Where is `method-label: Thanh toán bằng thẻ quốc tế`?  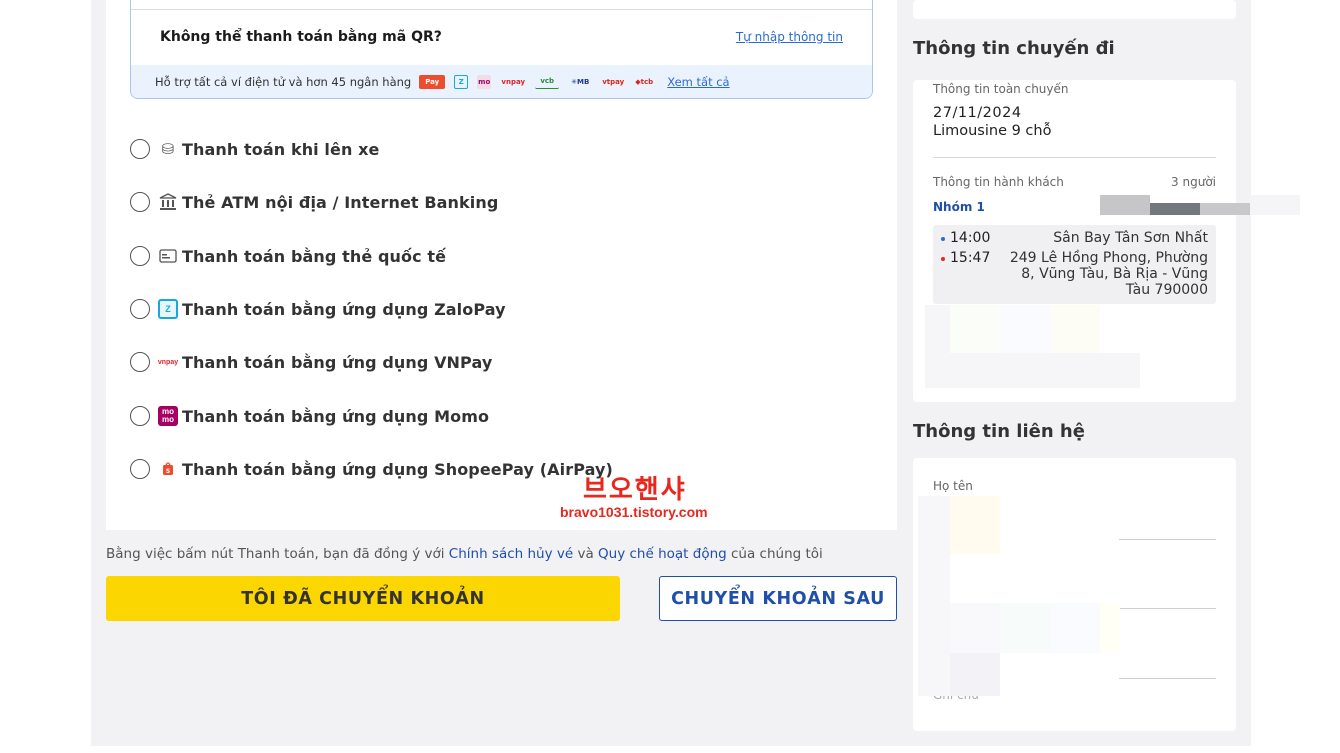
method-label: Thanh toán bằng thẻ quốc tế is located at coordinates (314, 256).